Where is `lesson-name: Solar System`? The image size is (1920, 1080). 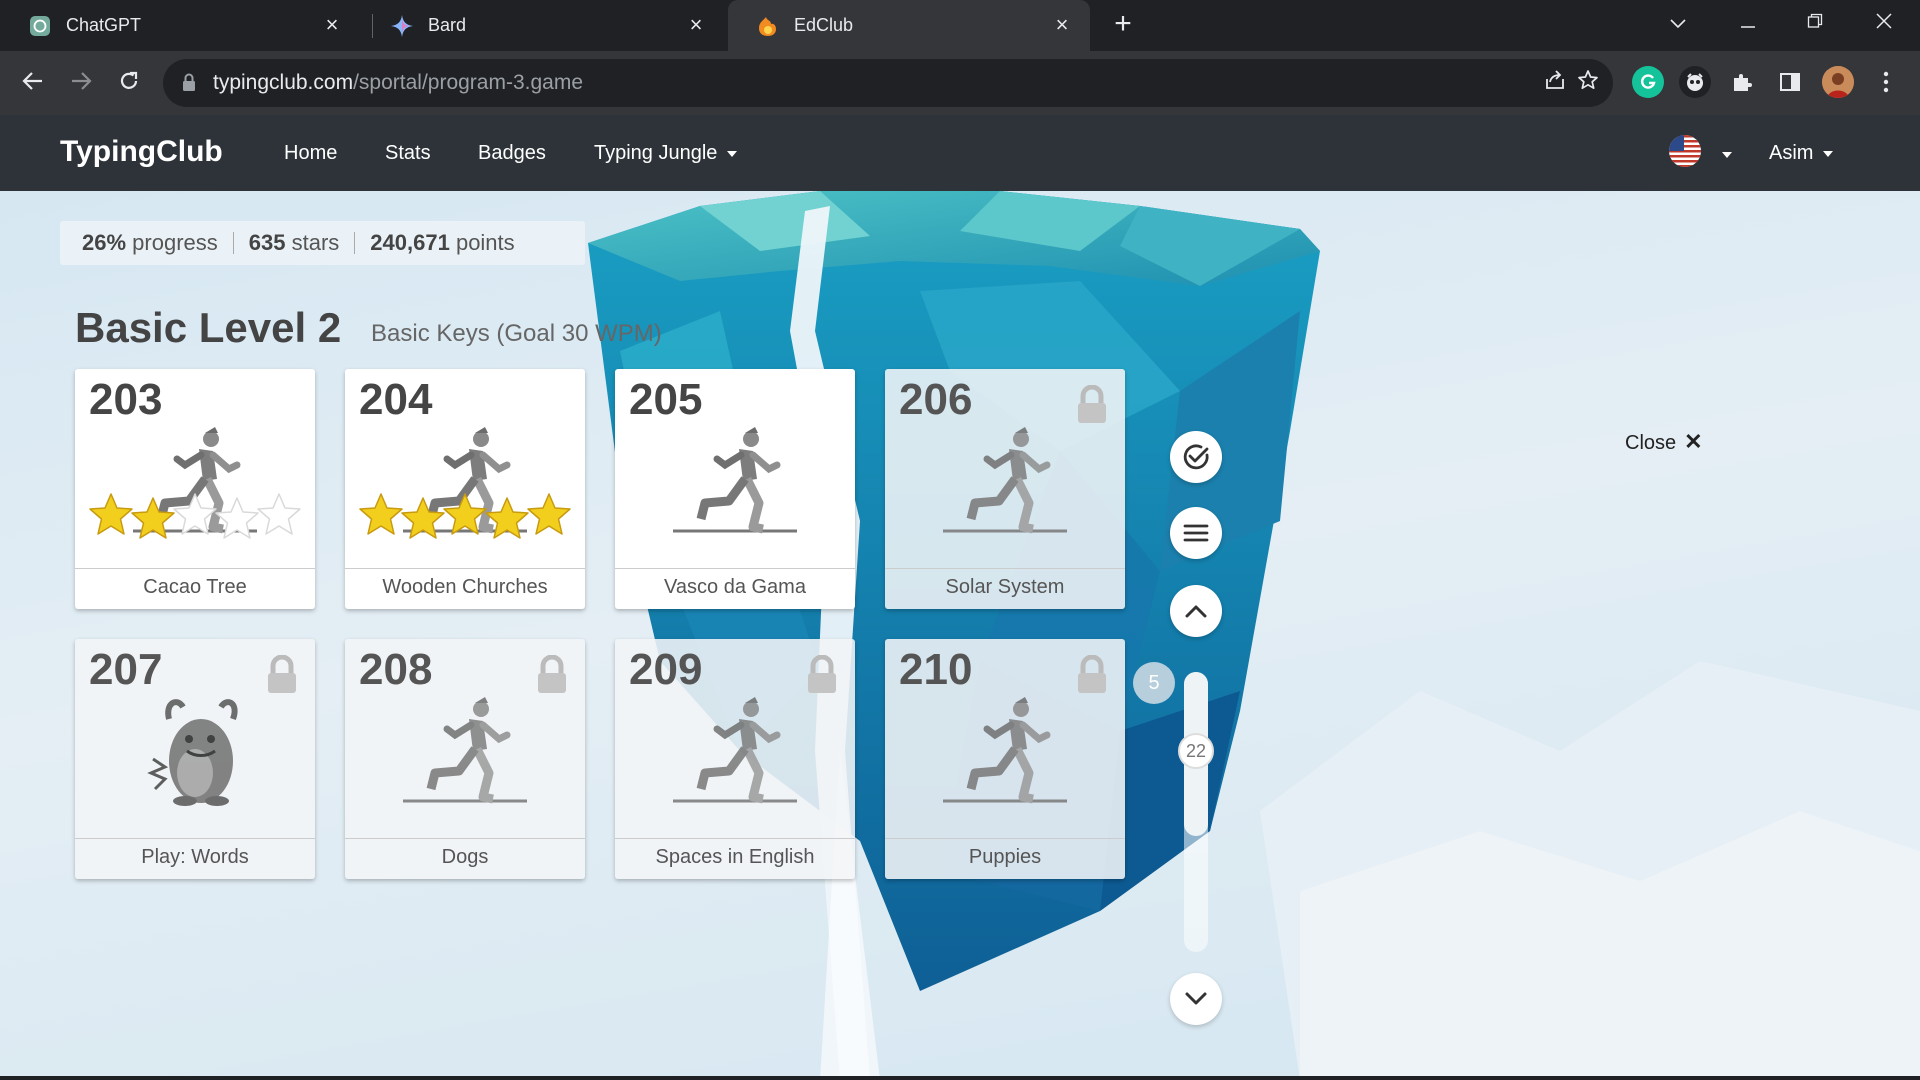 lesson-name: Solar System is located at coordinates (1005, 587).